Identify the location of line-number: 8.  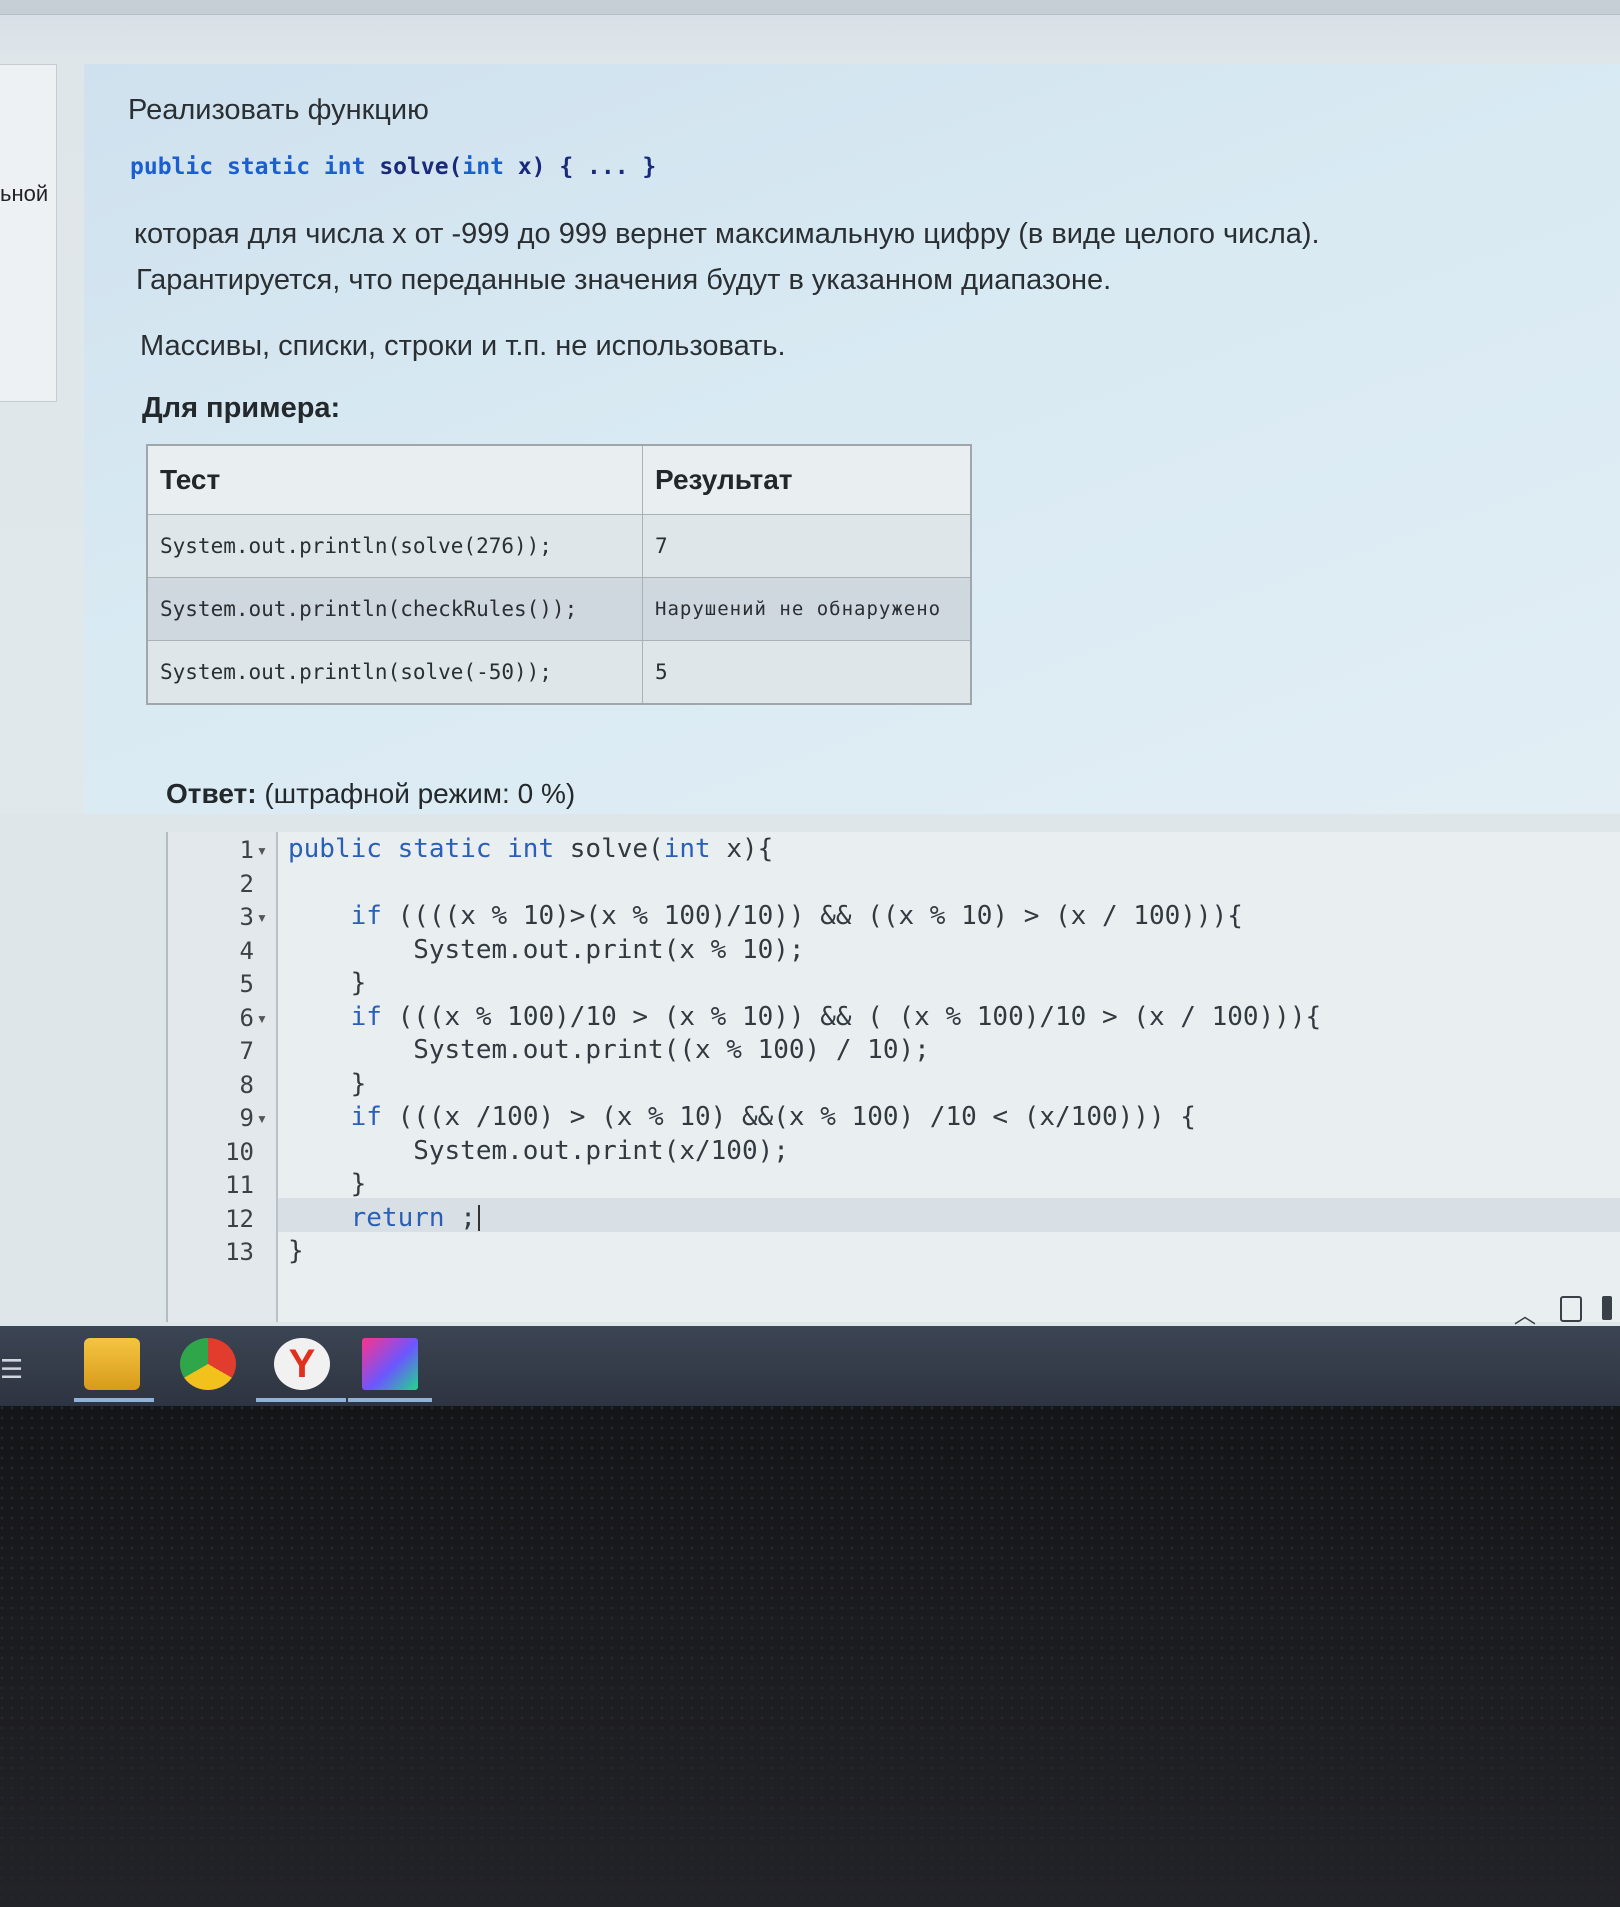
(246, 1084).